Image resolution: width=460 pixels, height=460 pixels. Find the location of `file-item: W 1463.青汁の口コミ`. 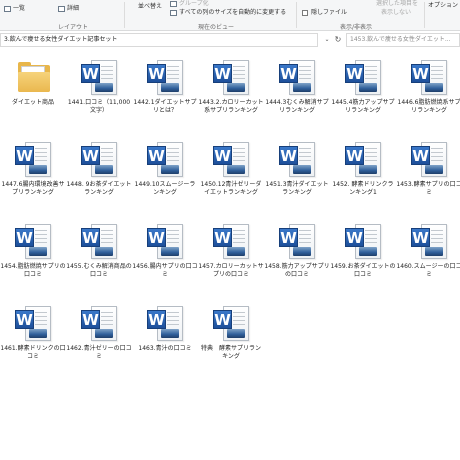

file-item: W 1463.青汁の口コミ is located at coordinates (165, 343).